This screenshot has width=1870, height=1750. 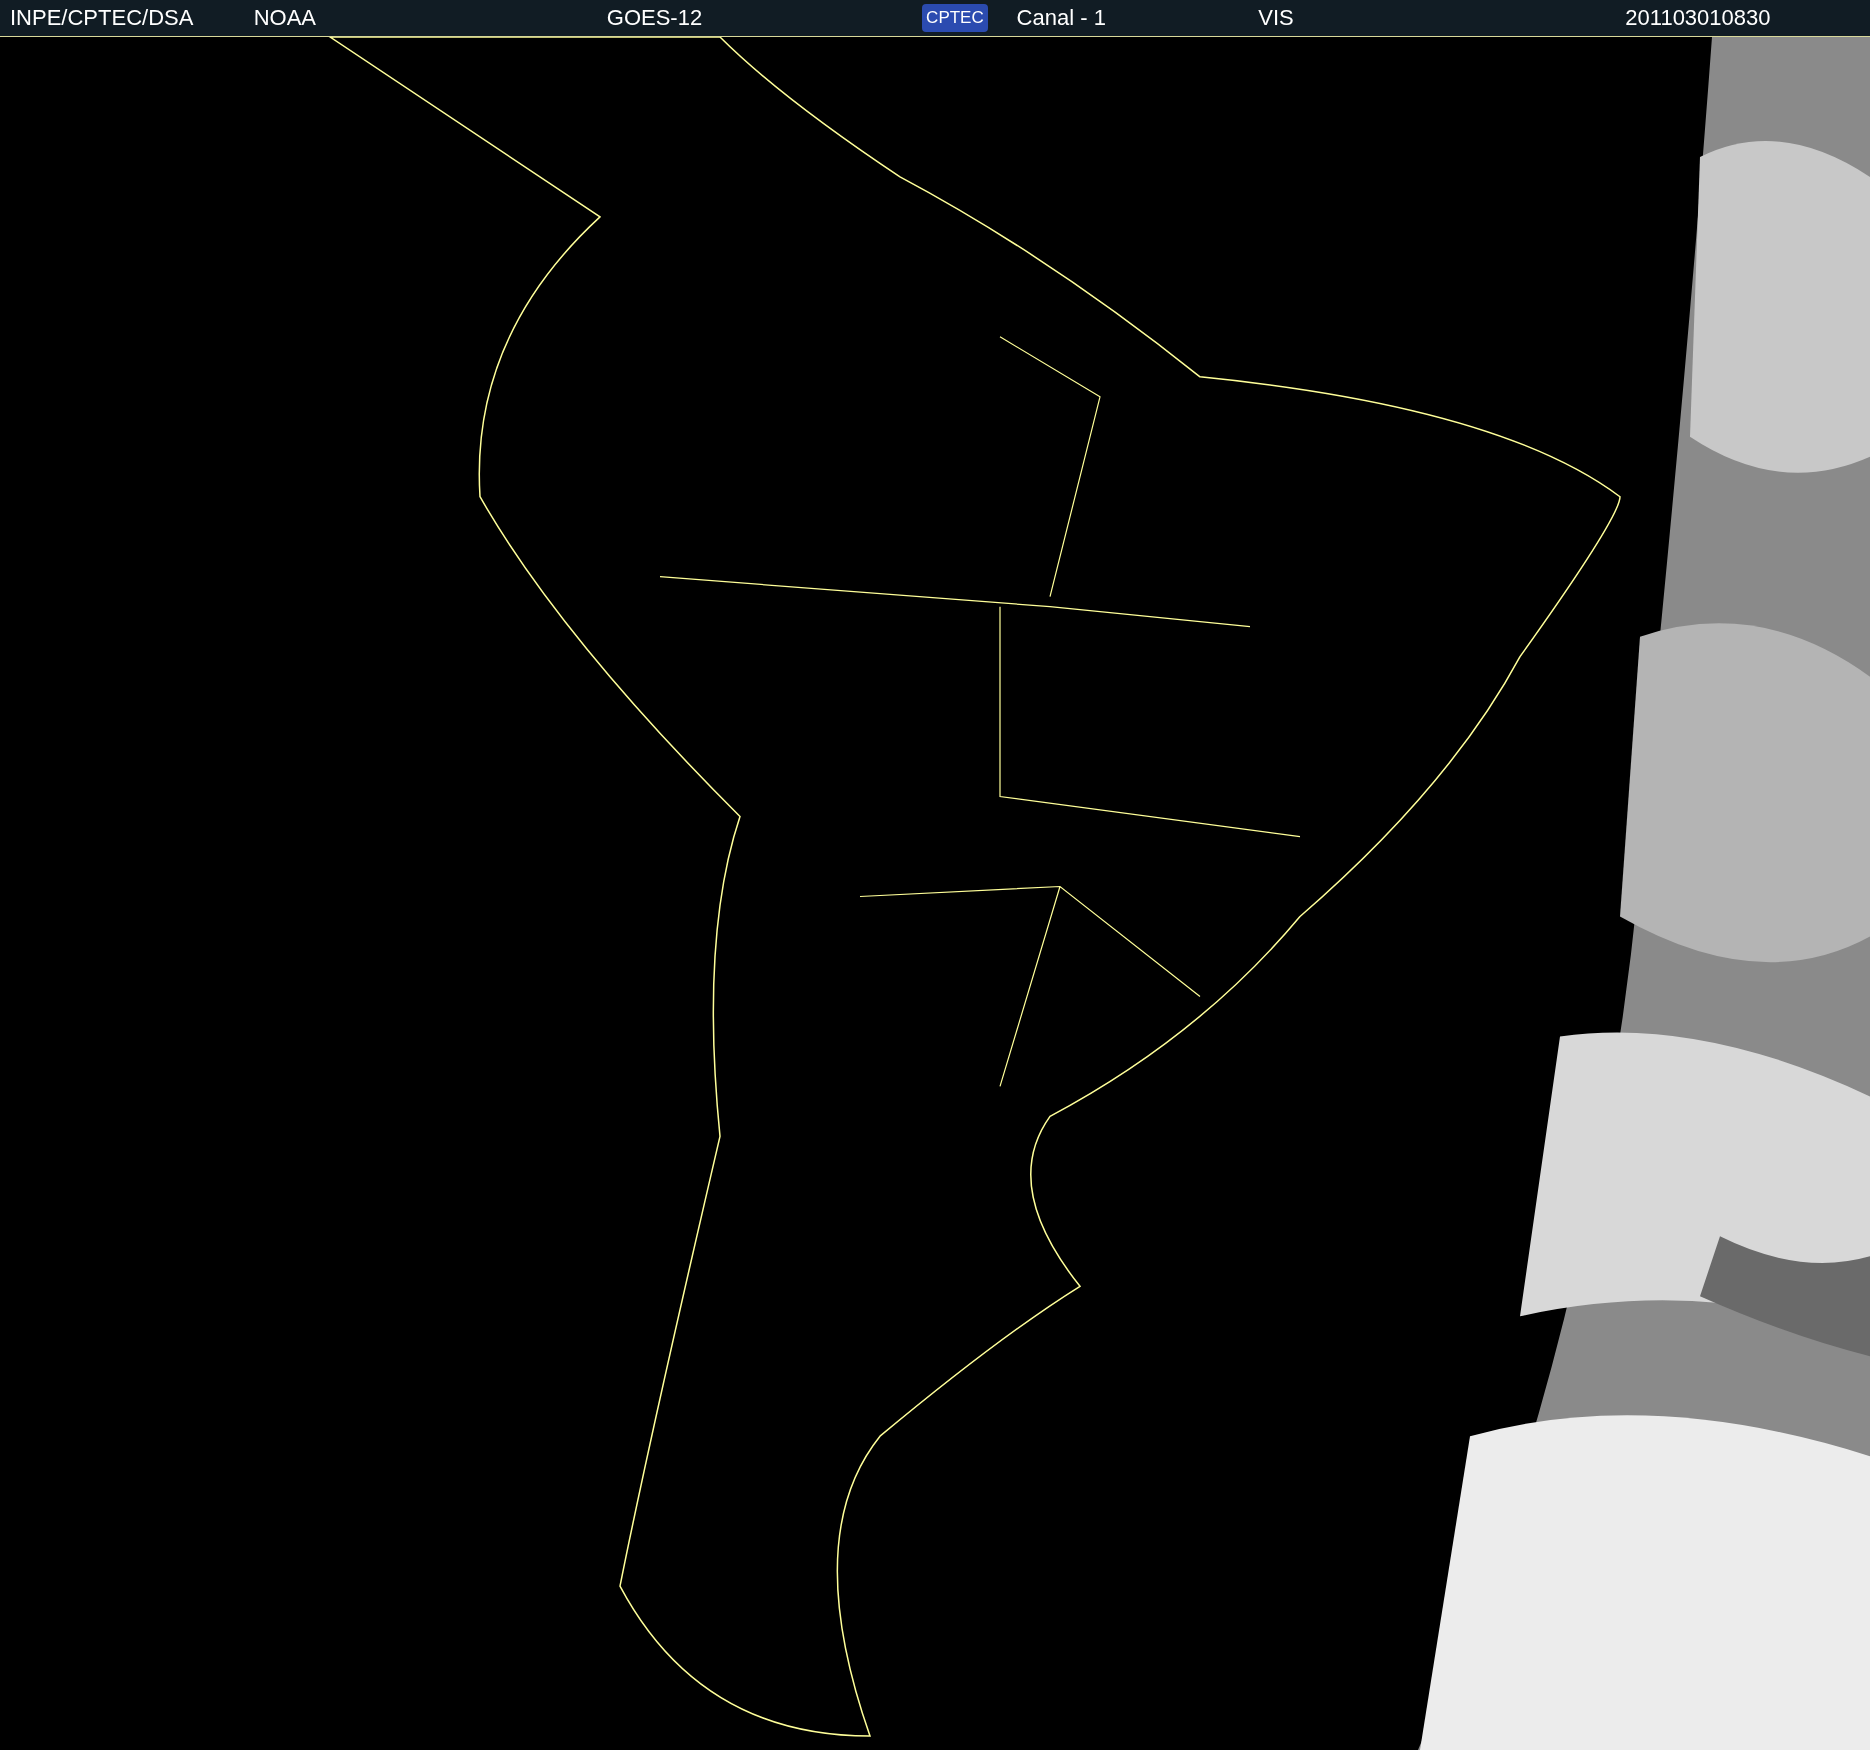 I want to click on header-label: NOAA, so click(x=285, y=18).